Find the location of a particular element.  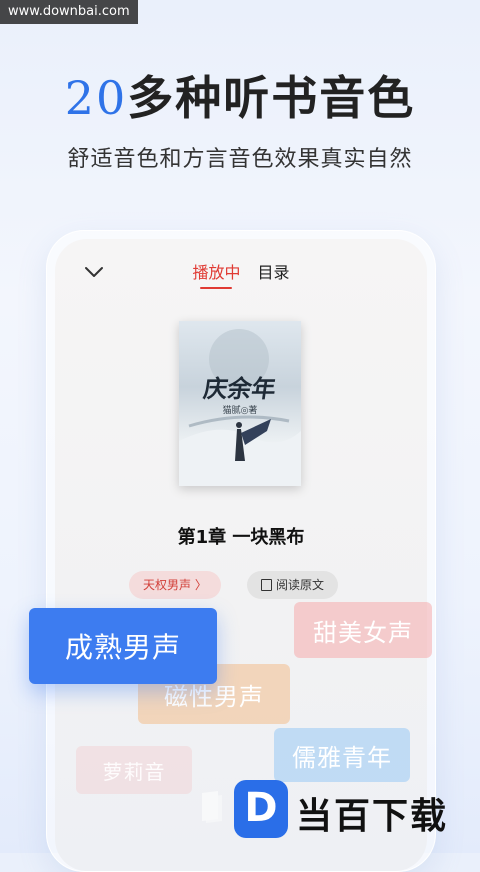

brand-watermark: D 当百下载 is located at coordinates (339, 814).